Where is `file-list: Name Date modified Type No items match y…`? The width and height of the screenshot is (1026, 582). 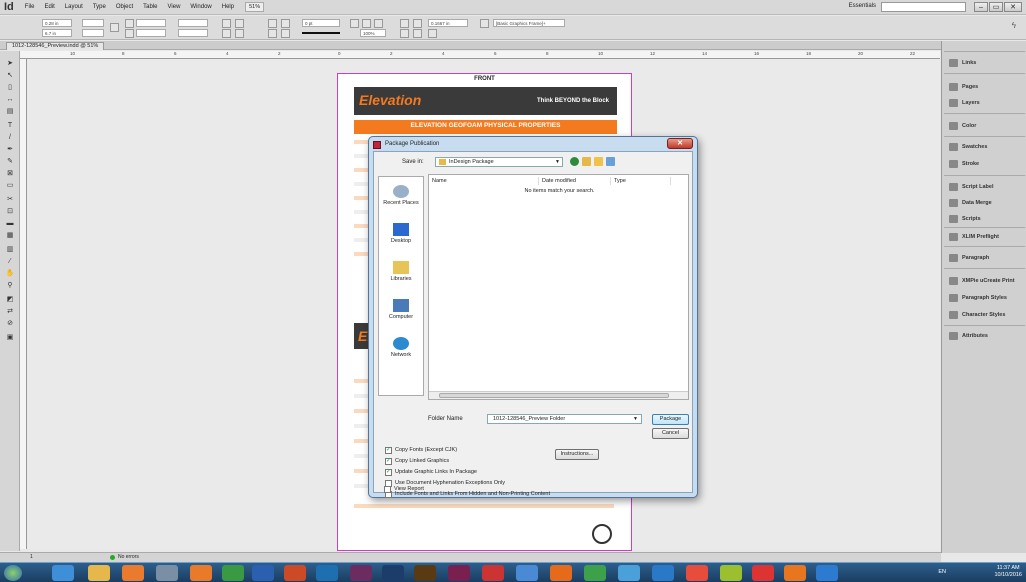 file-list: Name Date modified Type No items match y… is located at coordinates (558, 287).